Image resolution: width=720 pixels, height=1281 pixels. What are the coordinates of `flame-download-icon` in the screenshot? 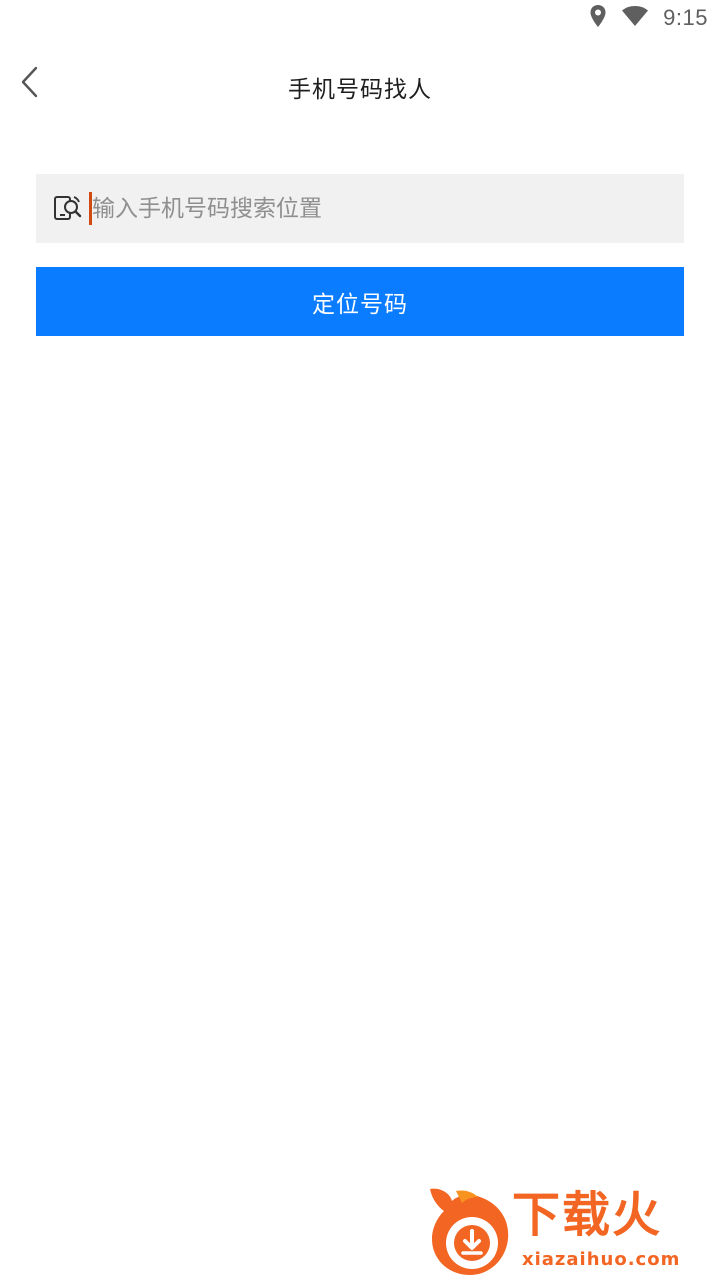 It's located at (471, 1231).